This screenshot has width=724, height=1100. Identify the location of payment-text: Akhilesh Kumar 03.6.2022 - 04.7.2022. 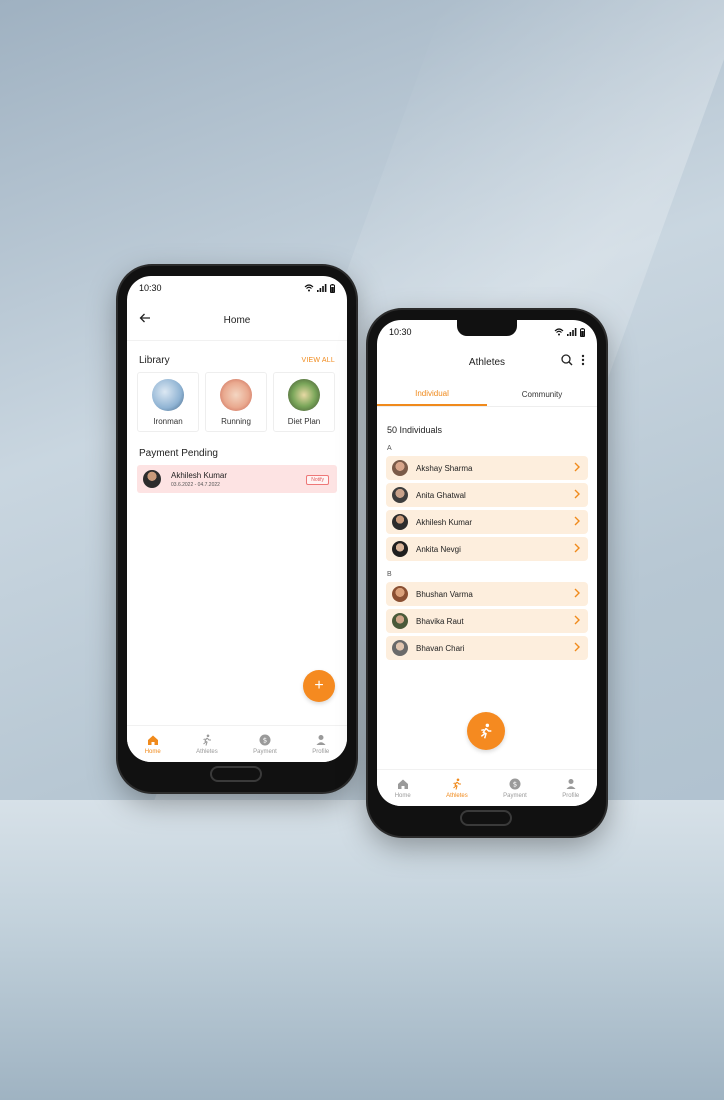
(199, 479).